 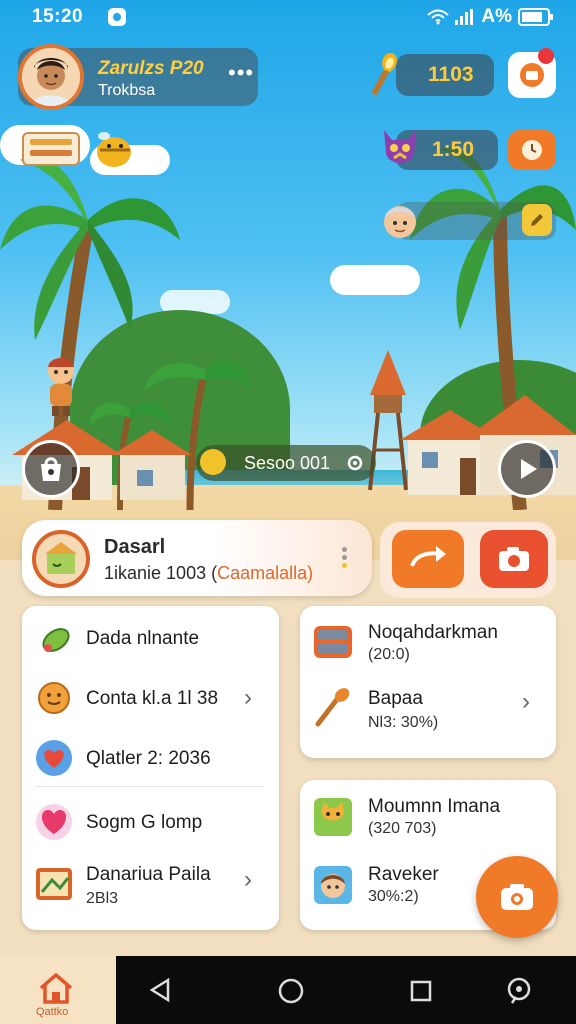 I want to click on divider, so click(x=150, y=786).